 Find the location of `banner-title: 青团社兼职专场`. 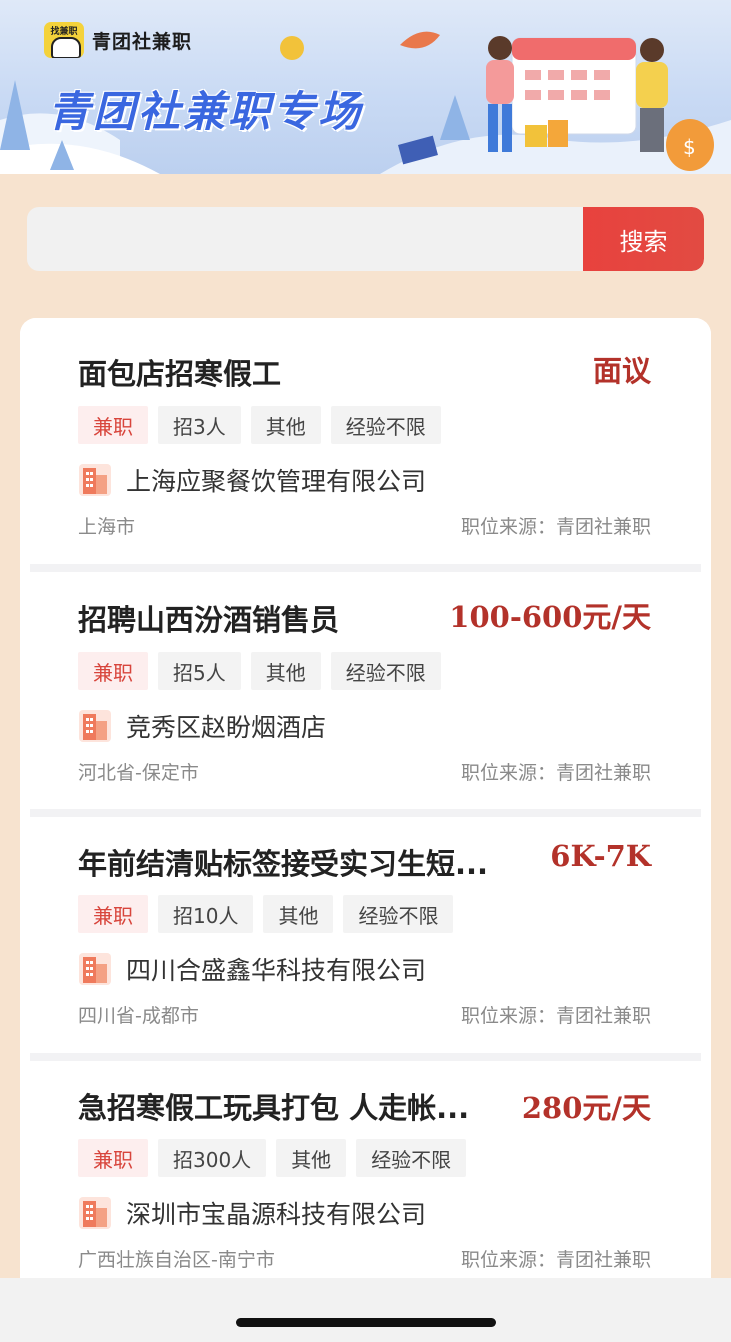

banner-title: 青团社兼职专场 is located at coordinates (206, 111).